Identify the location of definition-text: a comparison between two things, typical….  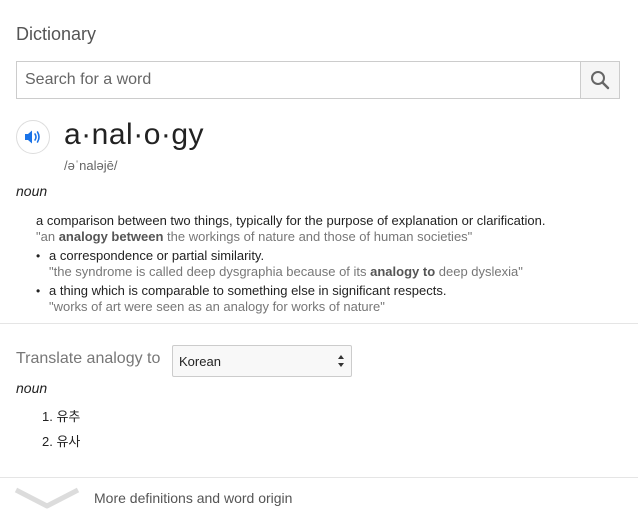
(291, 220).